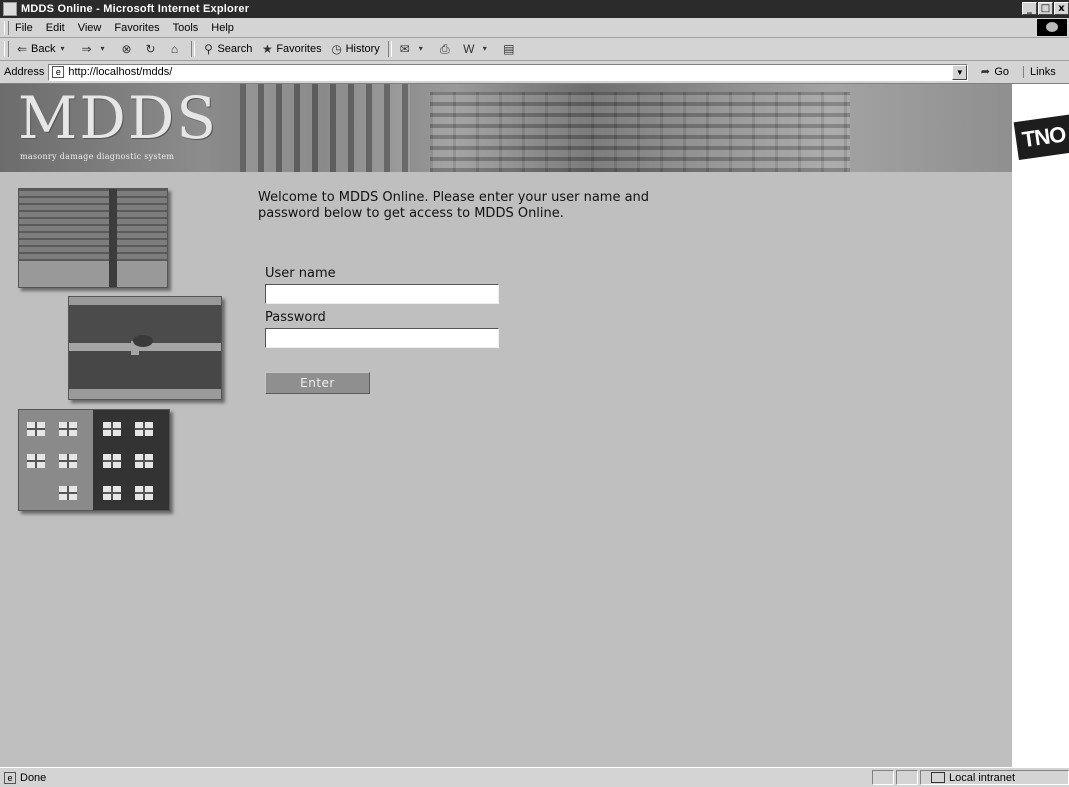 The height and width of the screenshot is (787, 1069). I want to click on discuss-button: ▤, so click(510, 49).